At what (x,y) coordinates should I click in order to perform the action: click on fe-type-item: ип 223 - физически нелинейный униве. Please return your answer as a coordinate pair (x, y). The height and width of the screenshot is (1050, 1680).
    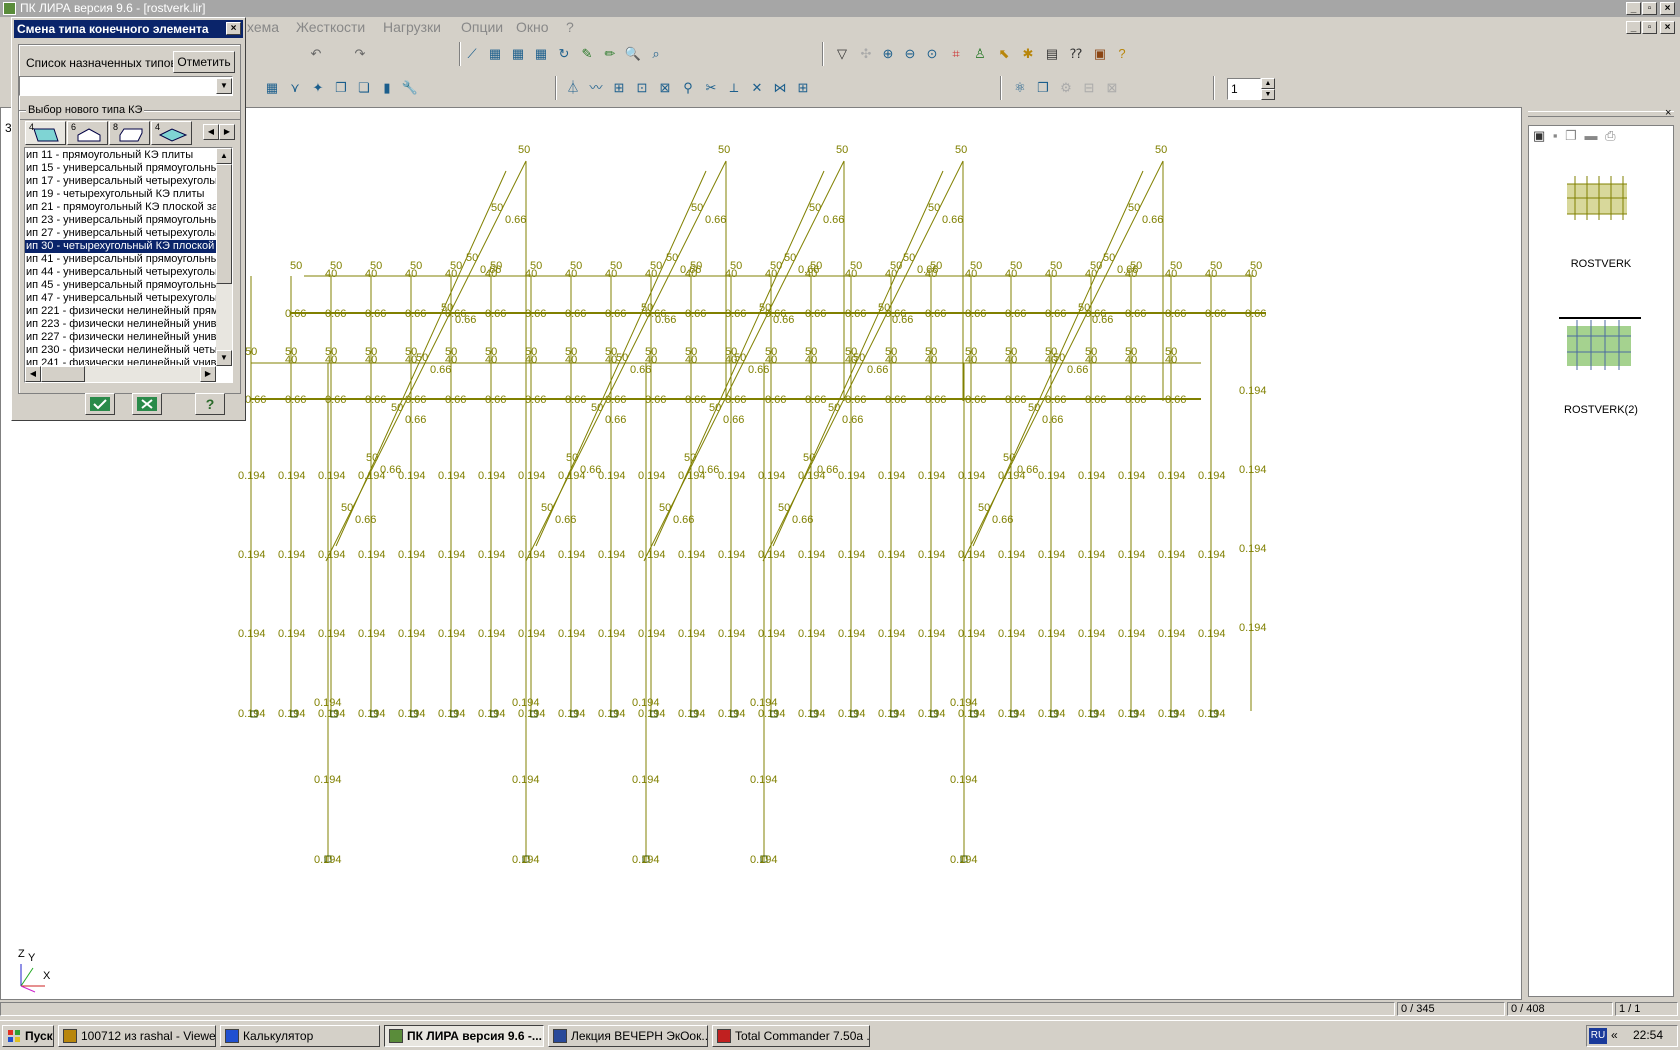
    Looking at the image, I should click on (121, 324).